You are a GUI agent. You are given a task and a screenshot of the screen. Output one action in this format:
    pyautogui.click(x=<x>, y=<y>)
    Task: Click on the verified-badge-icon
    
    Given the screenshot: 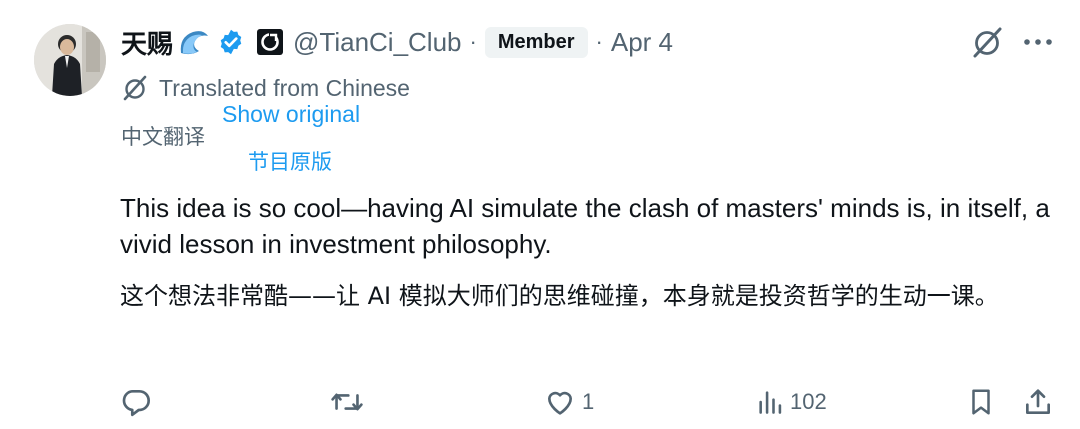 What is the action you would take?
    pyautogui.click(x=231, y=42)
    